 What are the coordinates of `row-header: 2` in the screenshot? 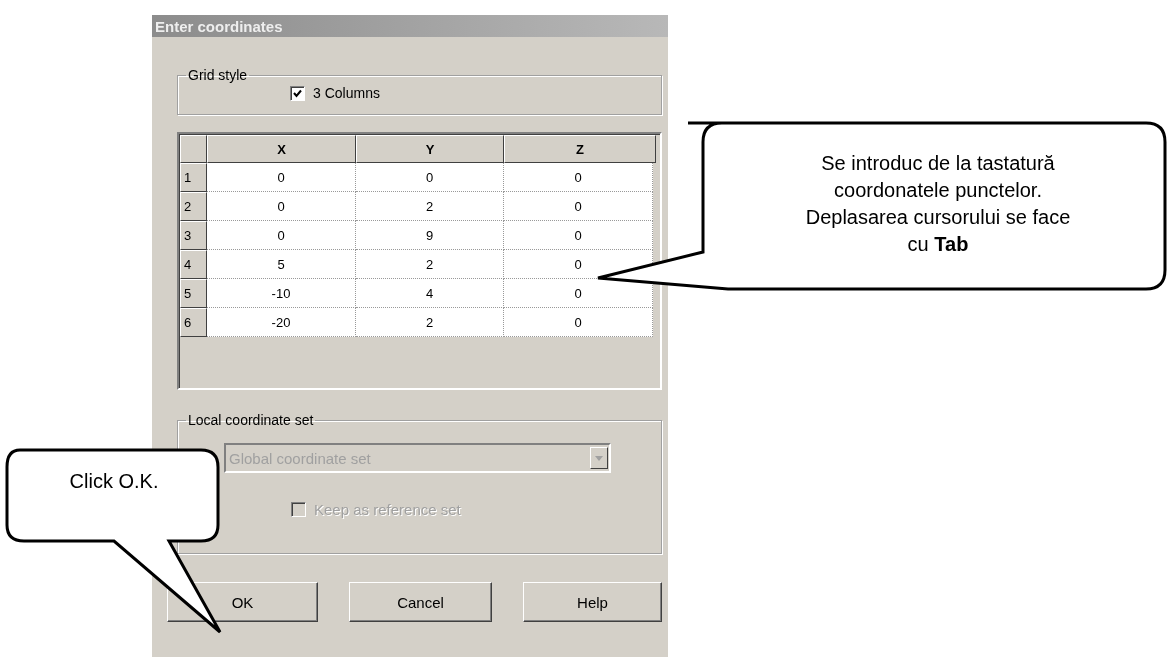 It's located at (193, 206).